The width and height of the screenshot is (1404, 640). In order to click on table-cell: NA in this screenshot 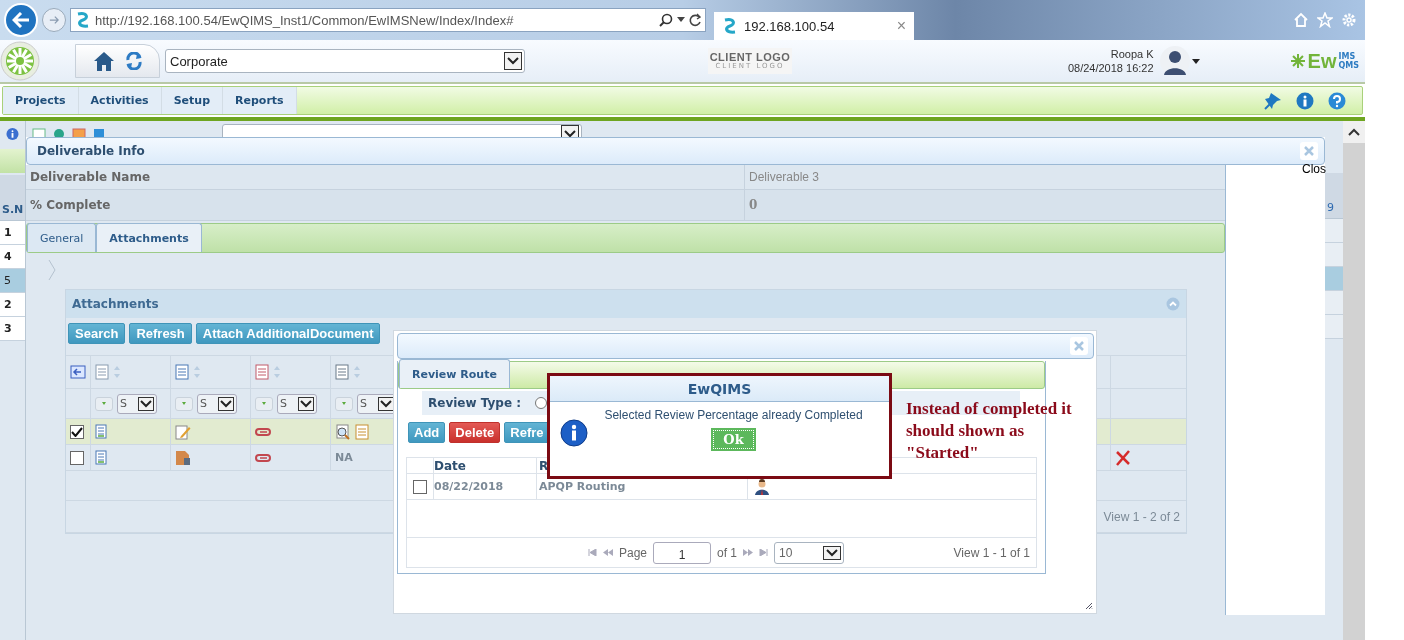, I will do `click(344, 457)`.